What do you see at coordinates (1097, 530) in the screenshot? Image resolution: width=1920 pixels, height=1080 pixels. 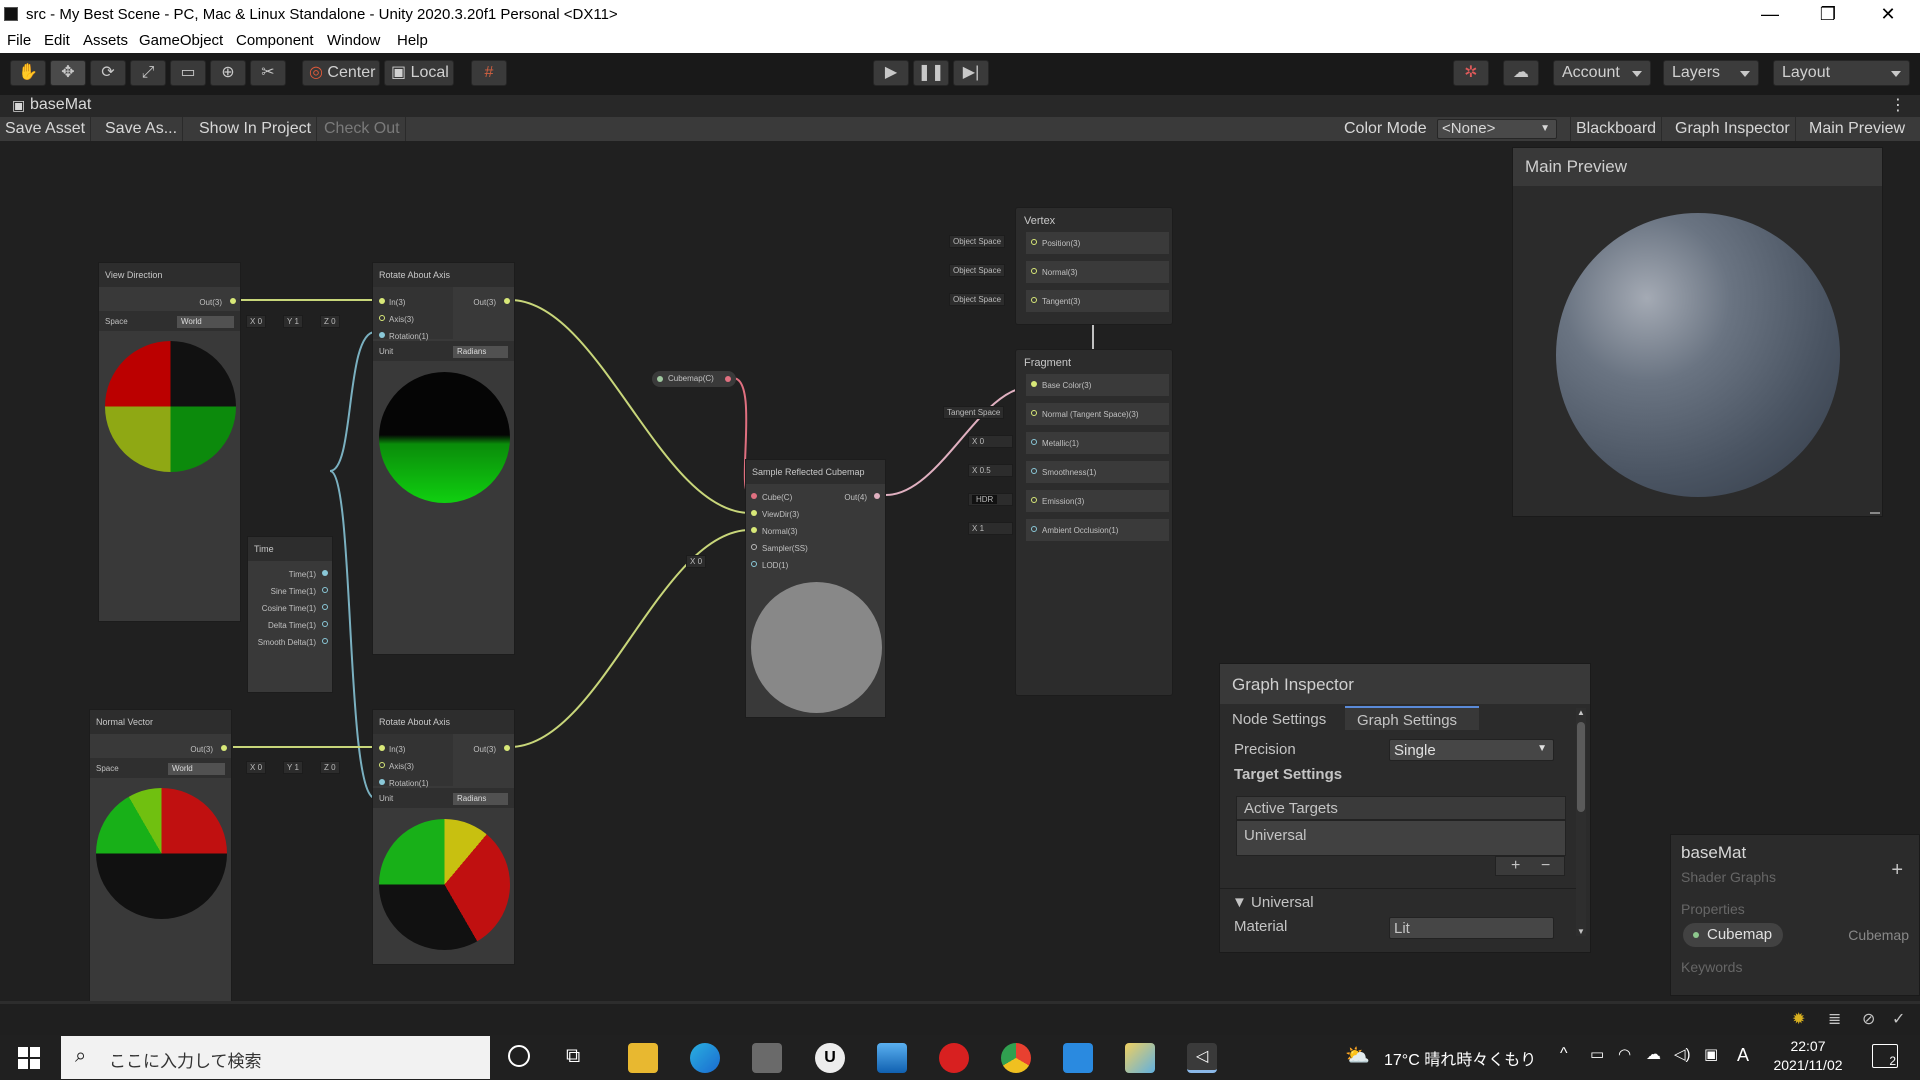 I see `ambient-occlusion-slot: Ambient Occlusion(1)` at bounding box center [1097, 530].